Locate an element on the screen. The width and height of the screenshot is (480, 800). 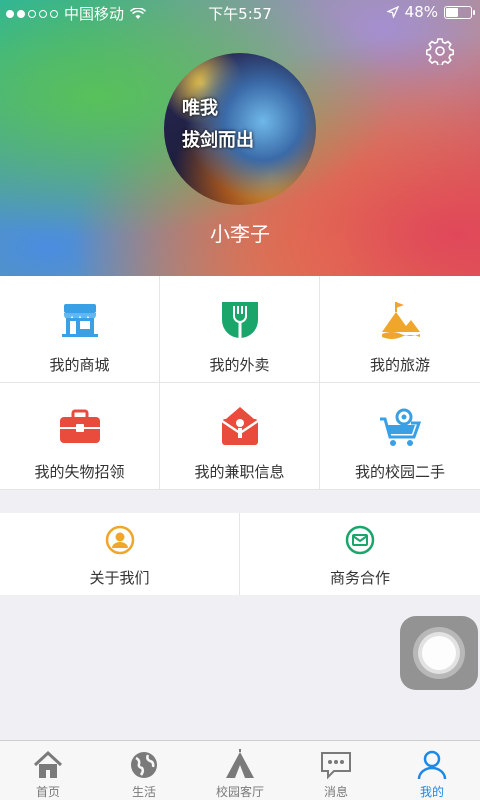
person-circle-icon is located at coordinates (119, 540).